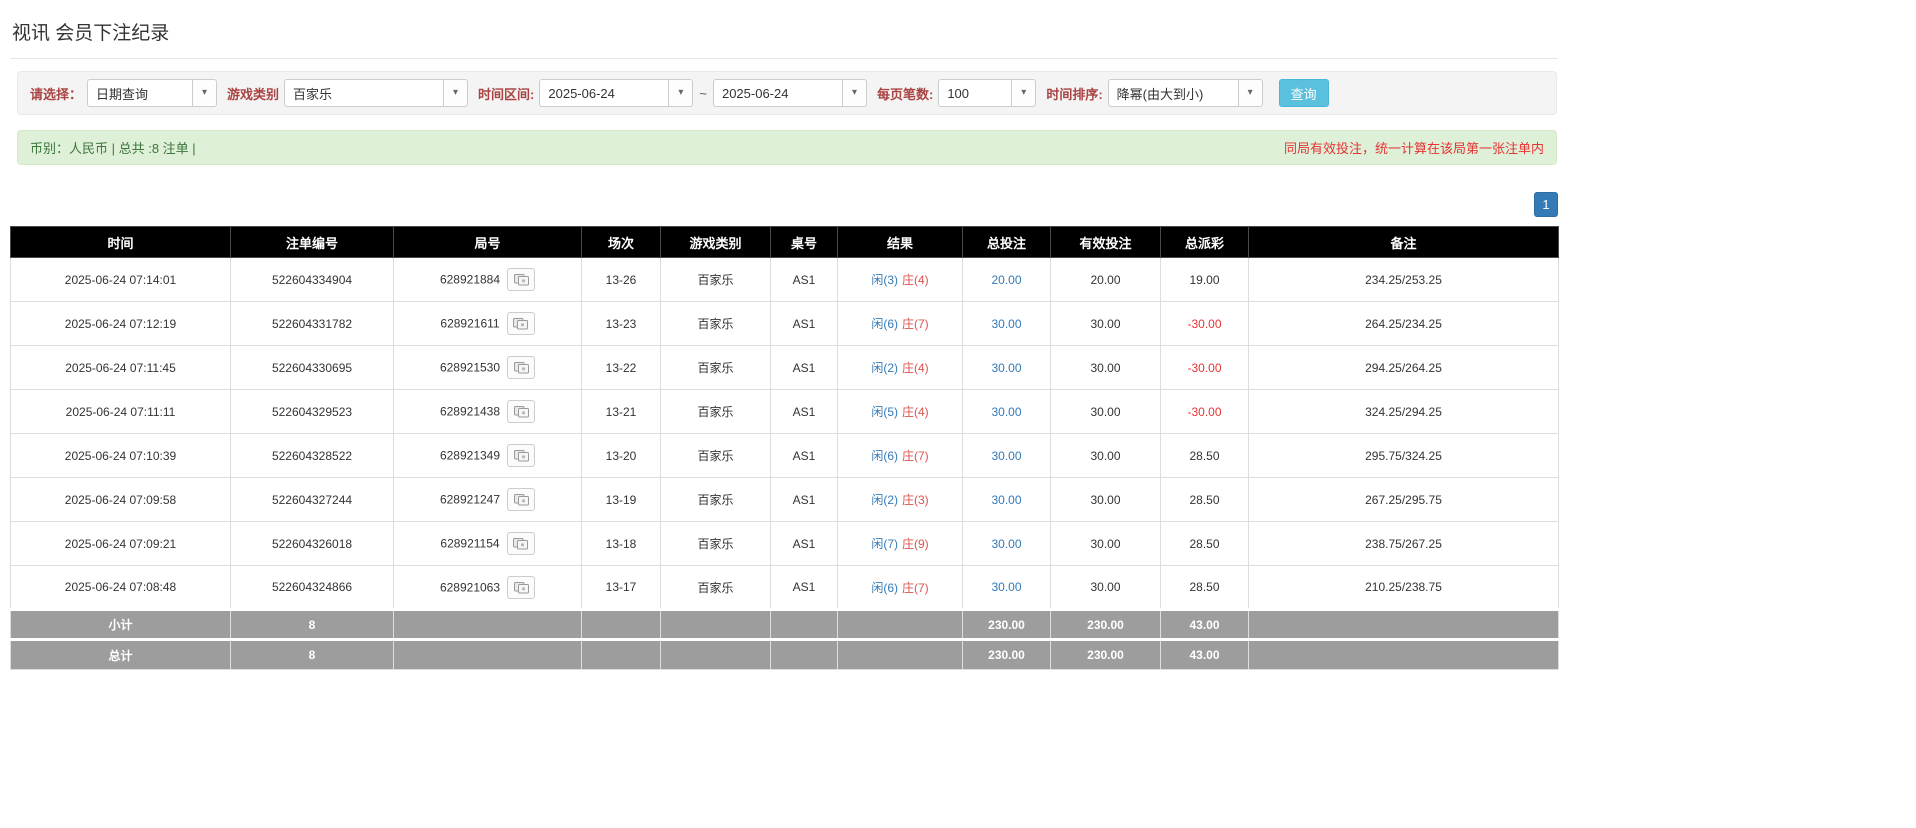 This screenshot has width=1916, height=828. Describe the element at coordinates (312, 543) in the screenshot. I see `bet-id-cell: 522604326018` at that location.